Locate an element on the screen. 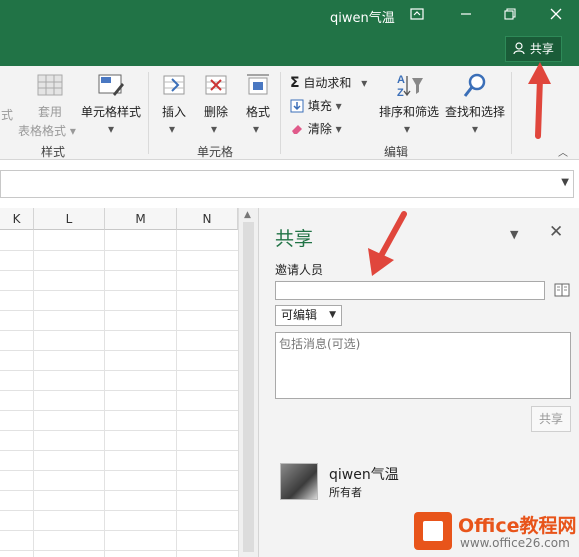 The height and width of the screenshot is (557, 579). format-label: 格式 is located at coordinates (257, 112).